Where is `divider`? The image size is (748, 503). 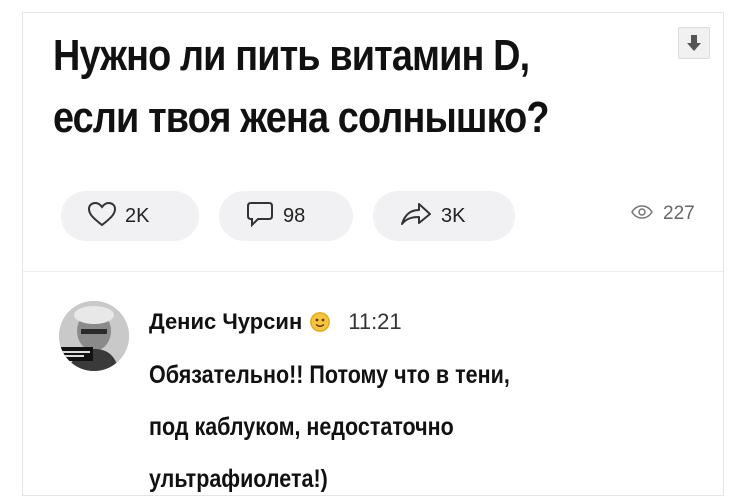
divider is located at coordinates (373, 271).